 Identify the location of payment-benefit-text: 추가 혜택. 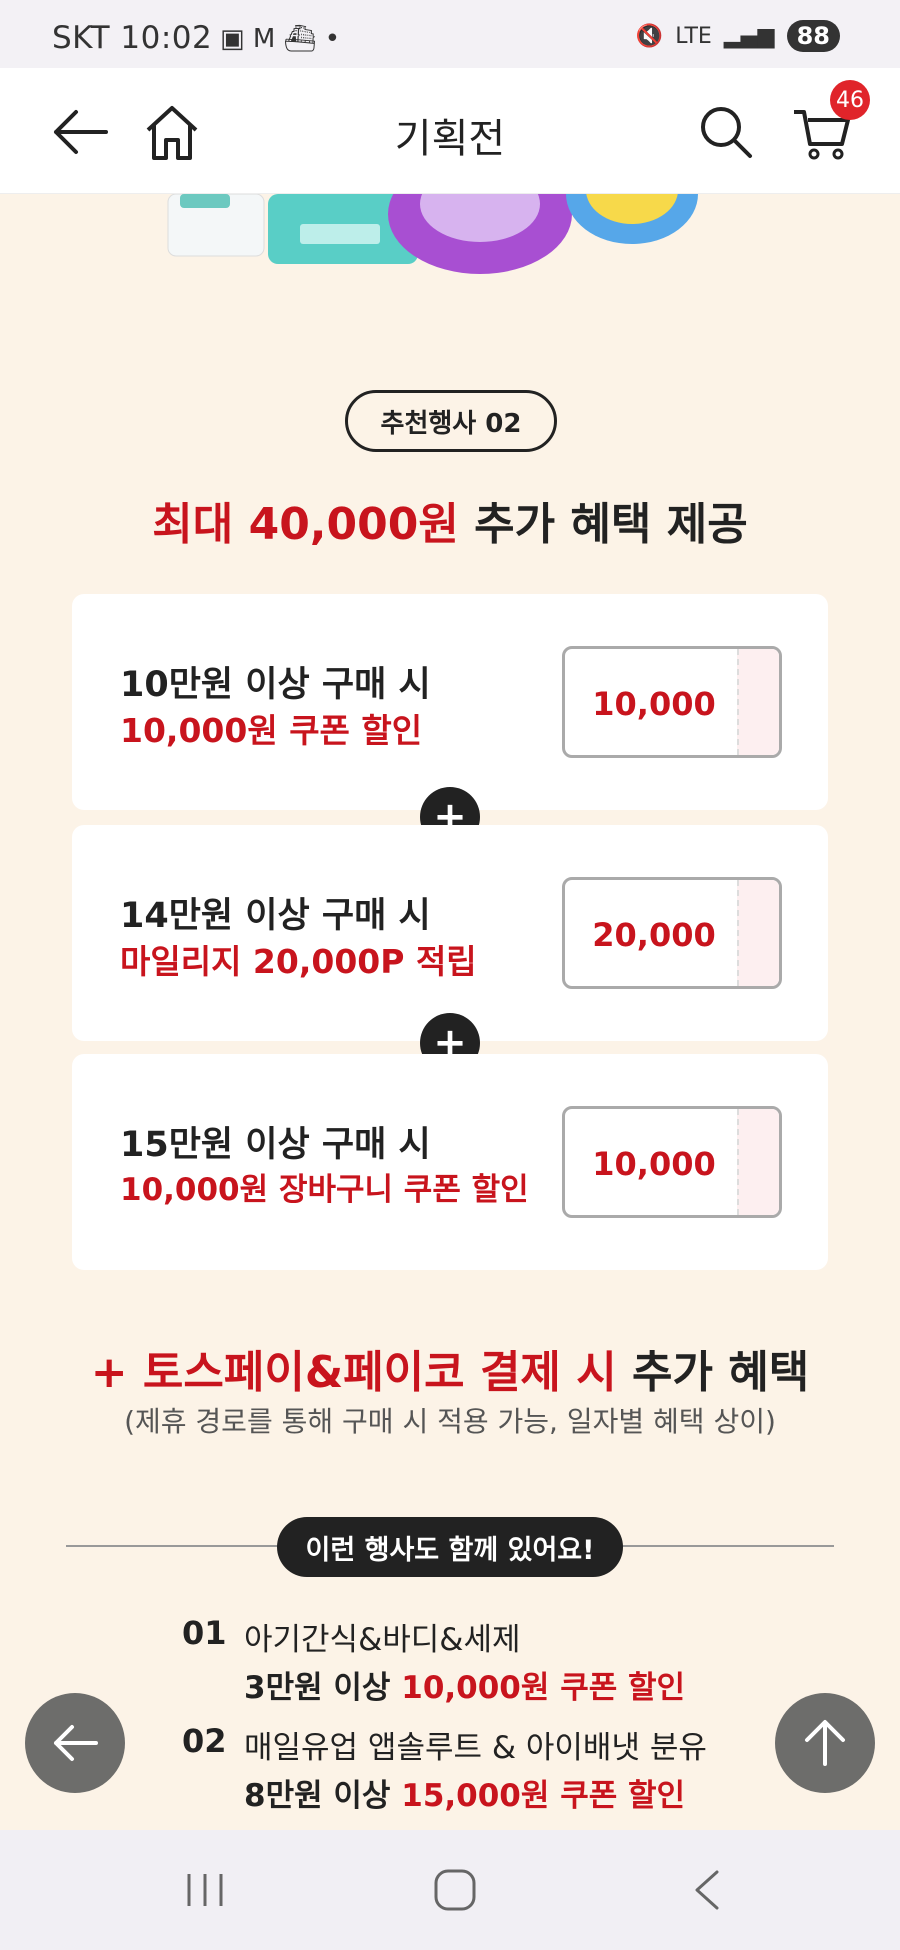
(713, 1372).